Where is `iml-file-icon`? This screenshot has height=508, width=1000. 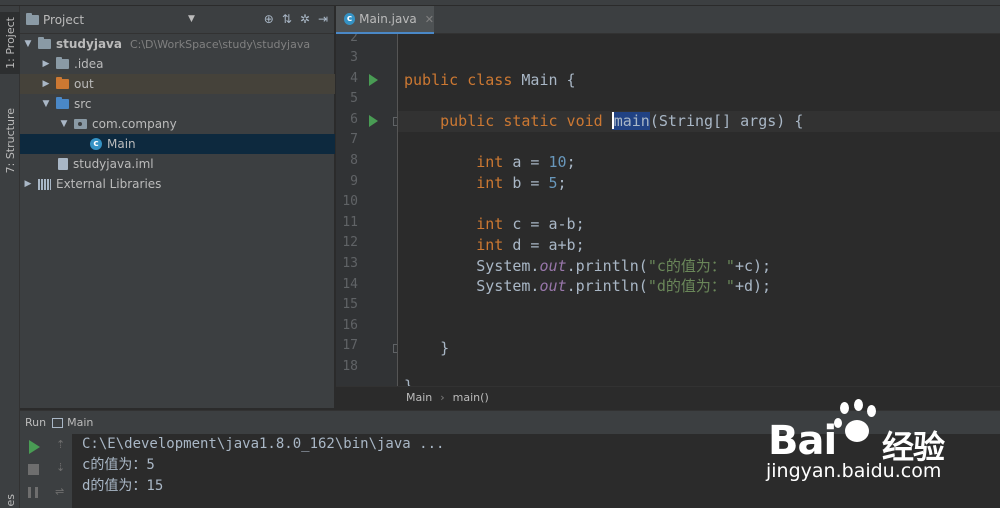
iml-file-icon is located at coordinates (63, 164).